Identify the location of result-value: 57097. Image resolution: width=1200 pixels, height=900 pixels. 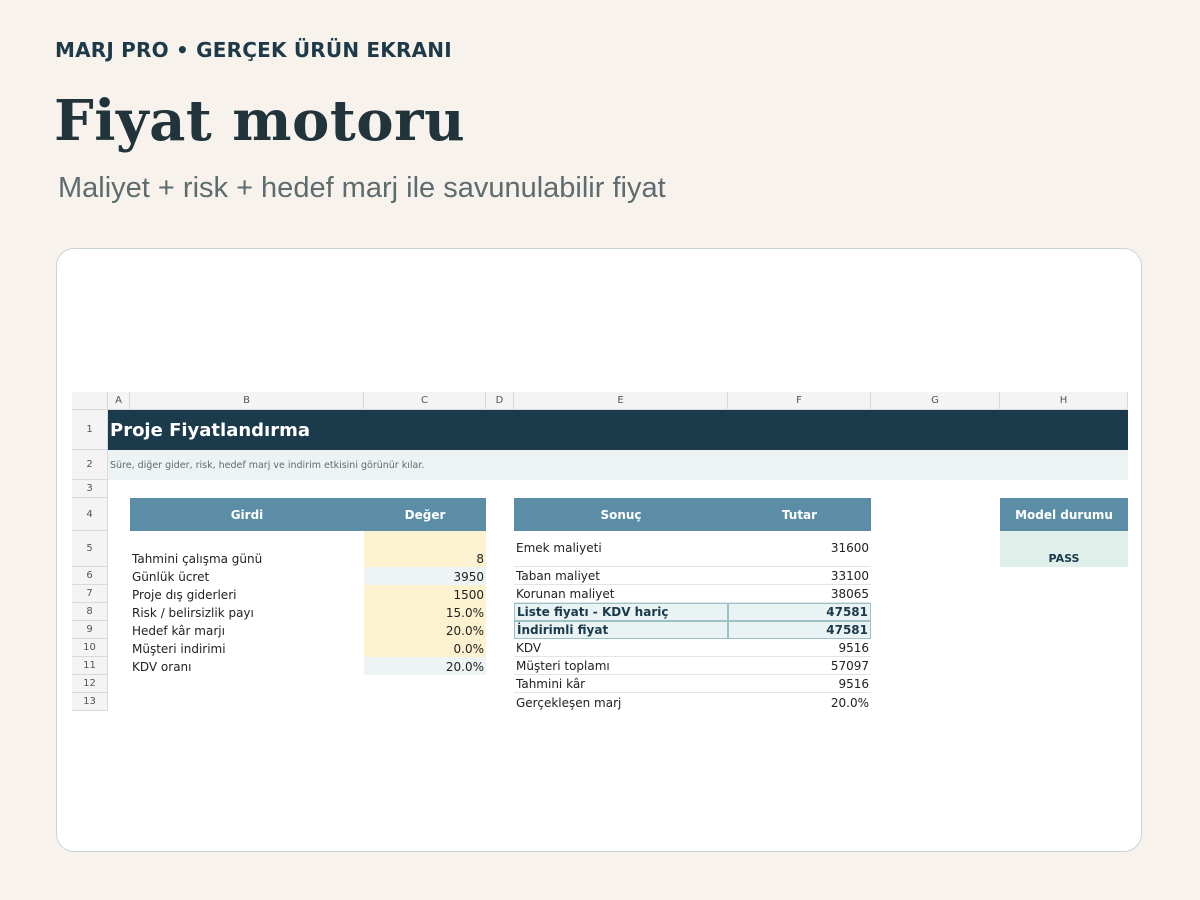
(799, 666).